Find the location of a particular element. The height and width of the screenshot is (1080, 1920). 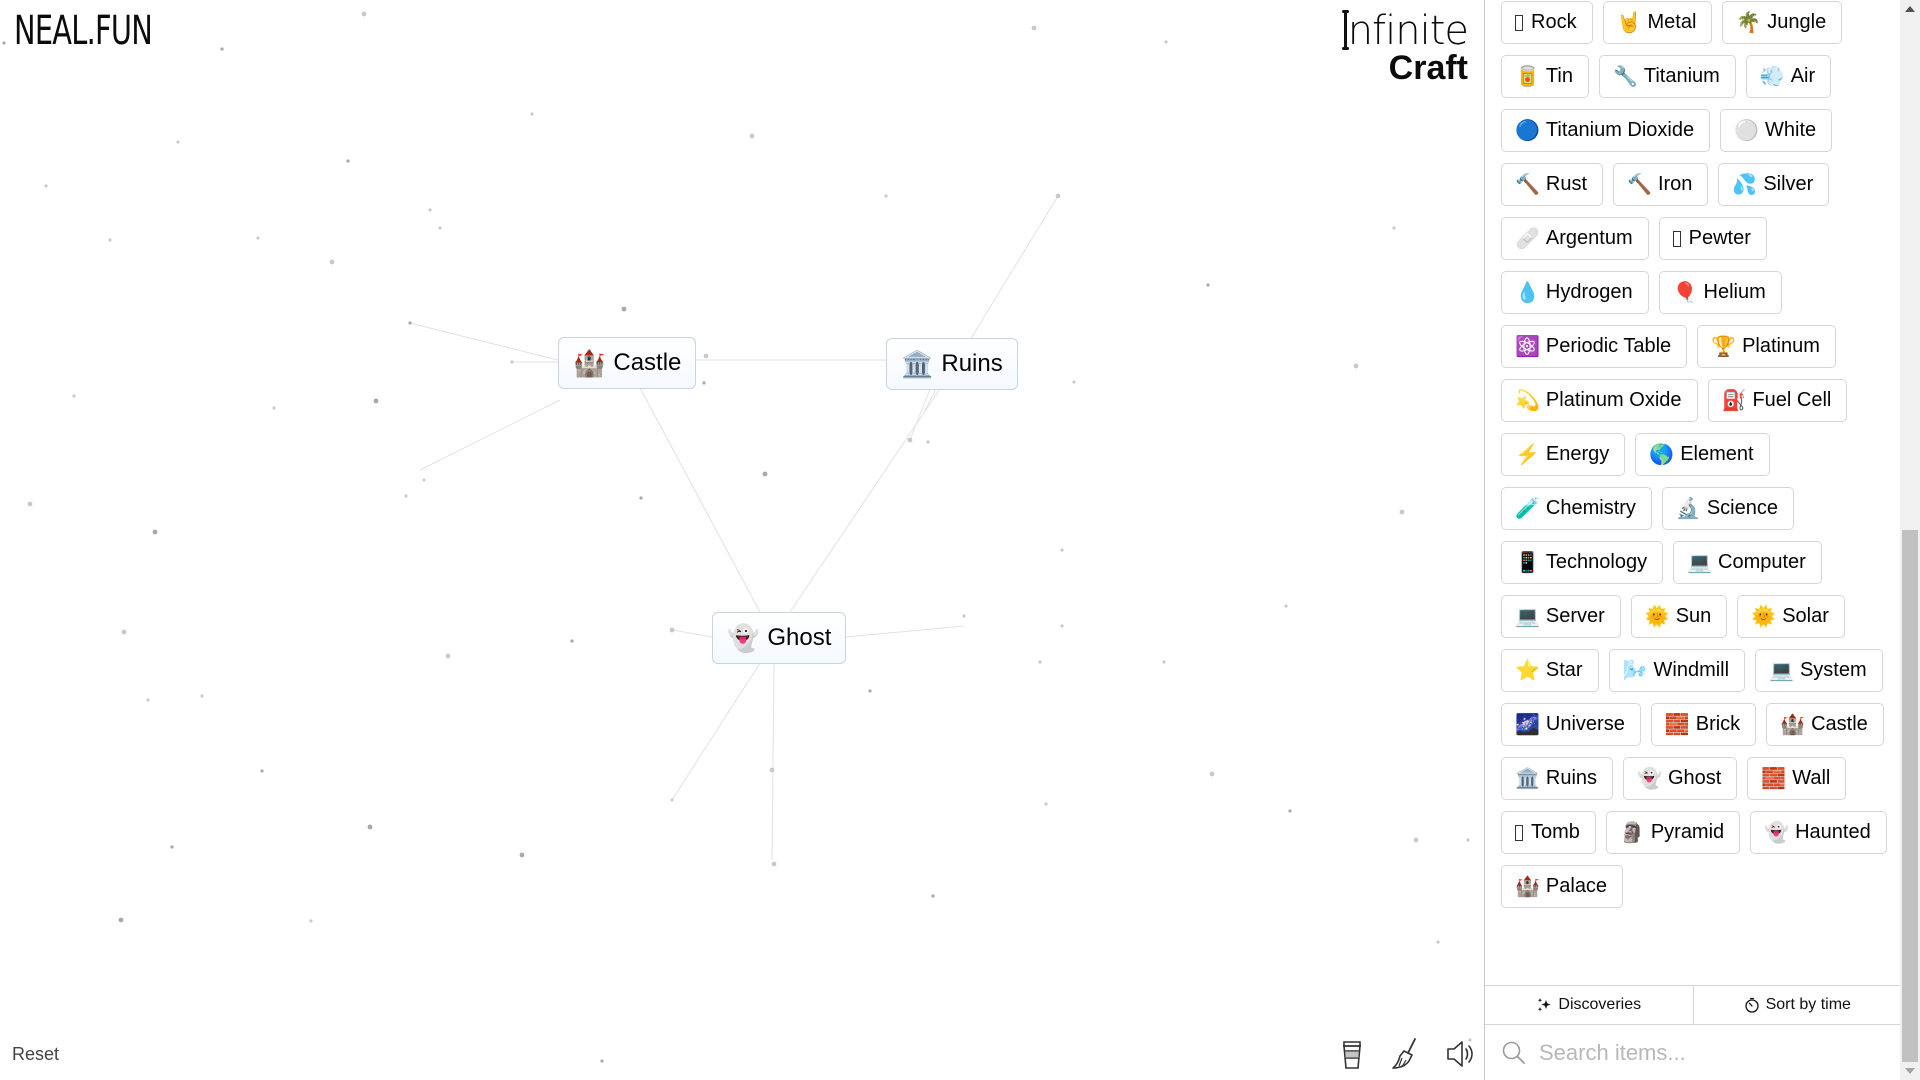

item-emoji-icon: 🌴 is located at coordinates (1749, 22).